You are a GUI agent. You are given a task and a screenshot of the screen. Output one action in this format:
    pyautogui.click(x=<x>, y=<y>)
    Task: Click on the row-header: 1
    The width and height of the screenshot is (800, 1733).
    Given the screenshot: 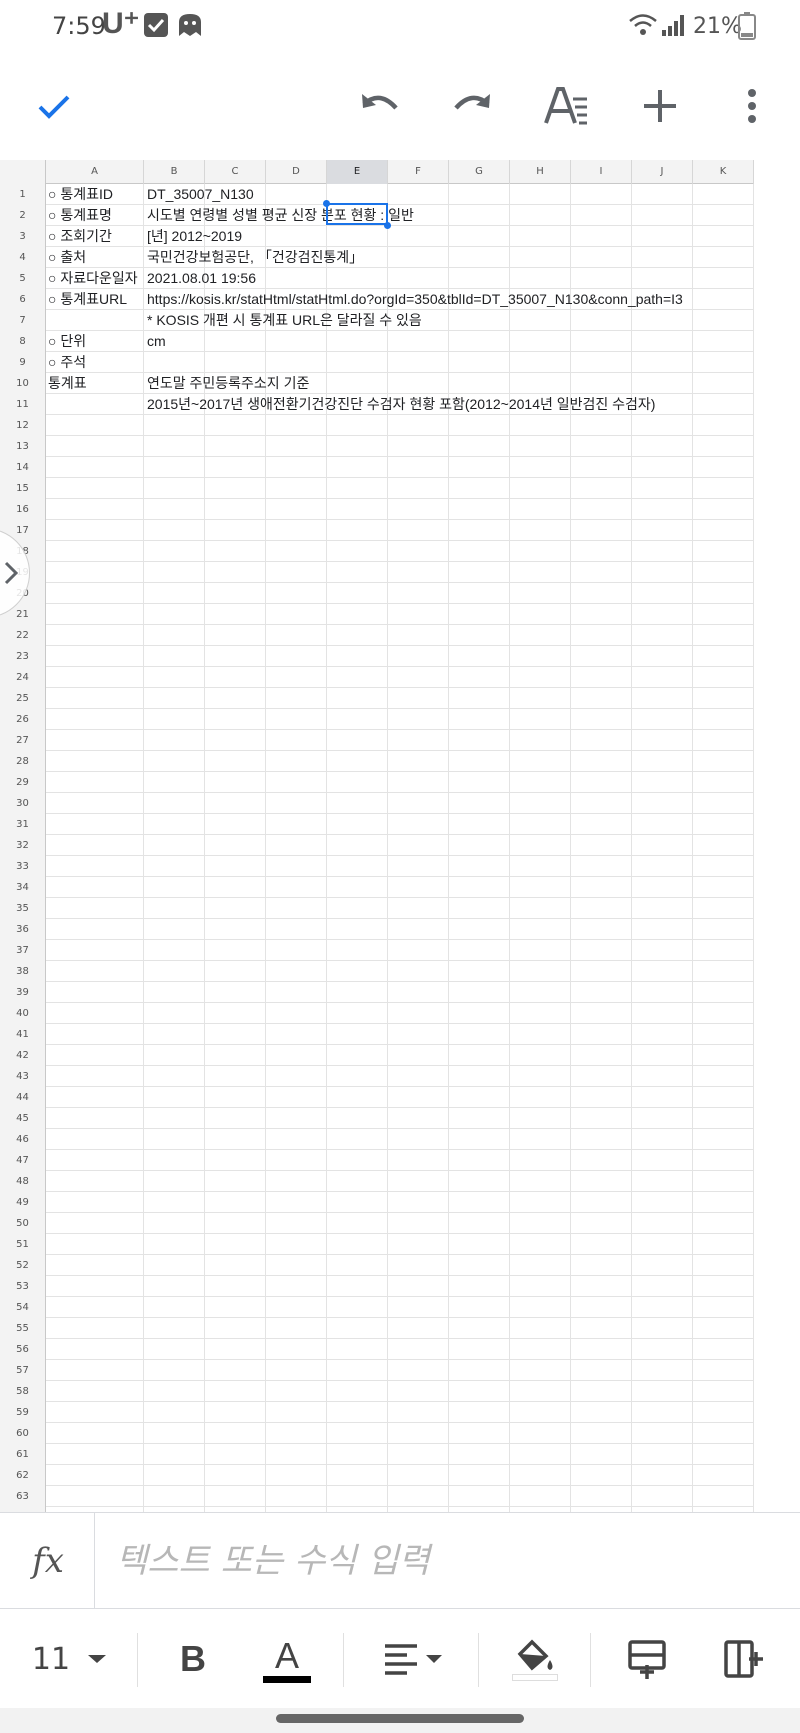 What is the action you would take?
    pyautogui.click(x=23, y=194)
    